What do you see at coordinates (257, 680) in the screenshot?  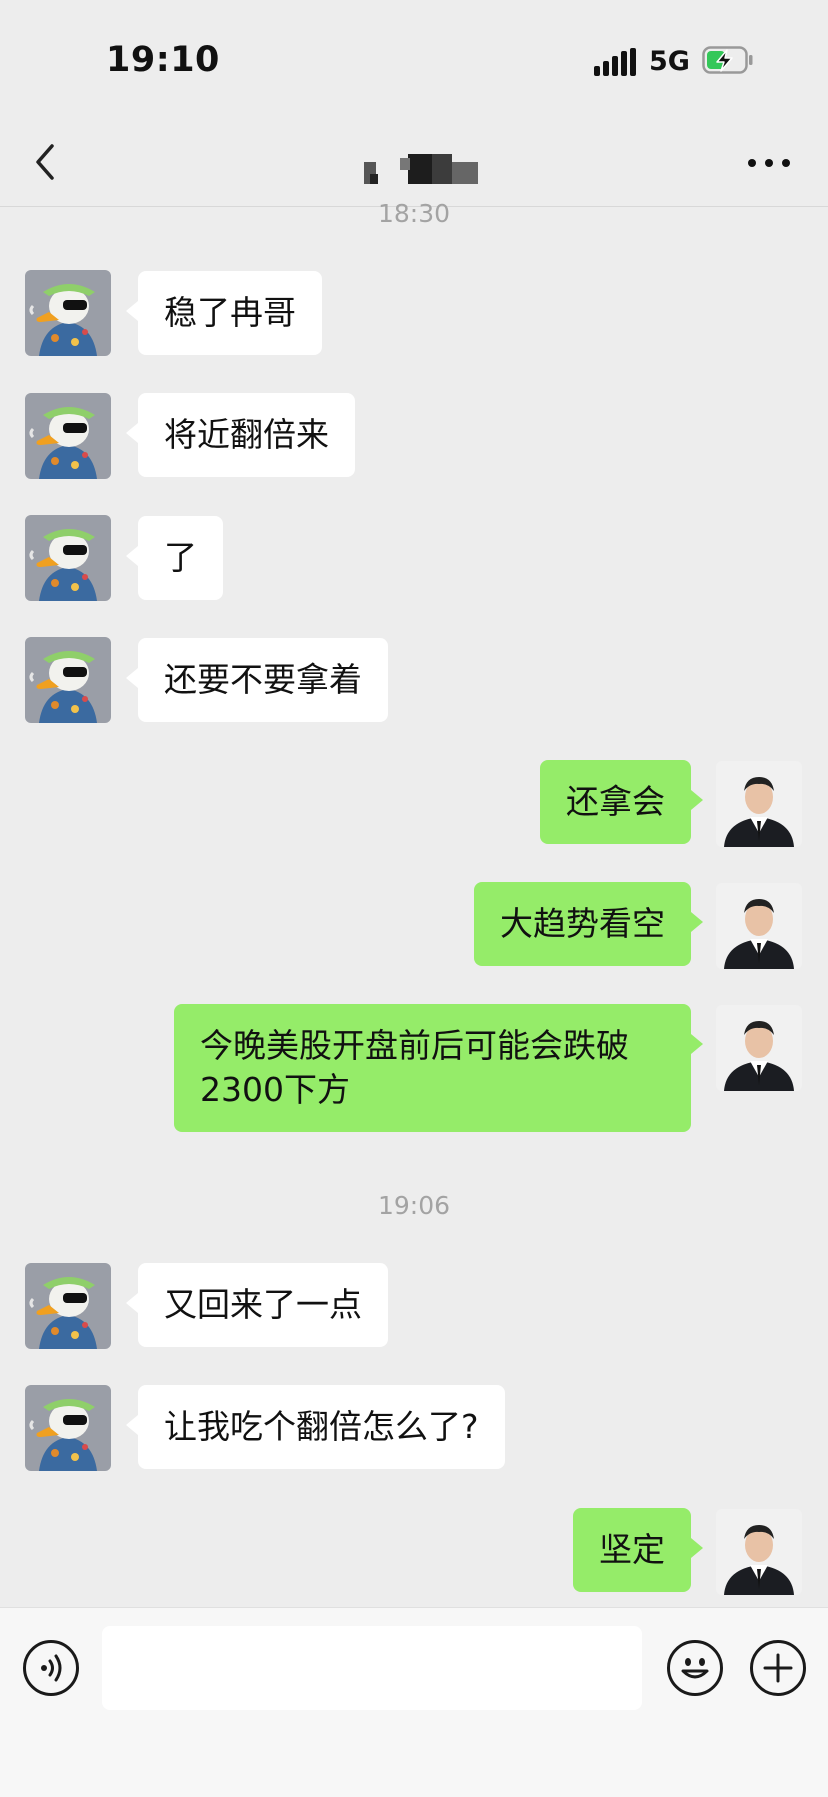 I see `message-bubble-incoming: 还要不要拿着` at bounding box center [257, 680].